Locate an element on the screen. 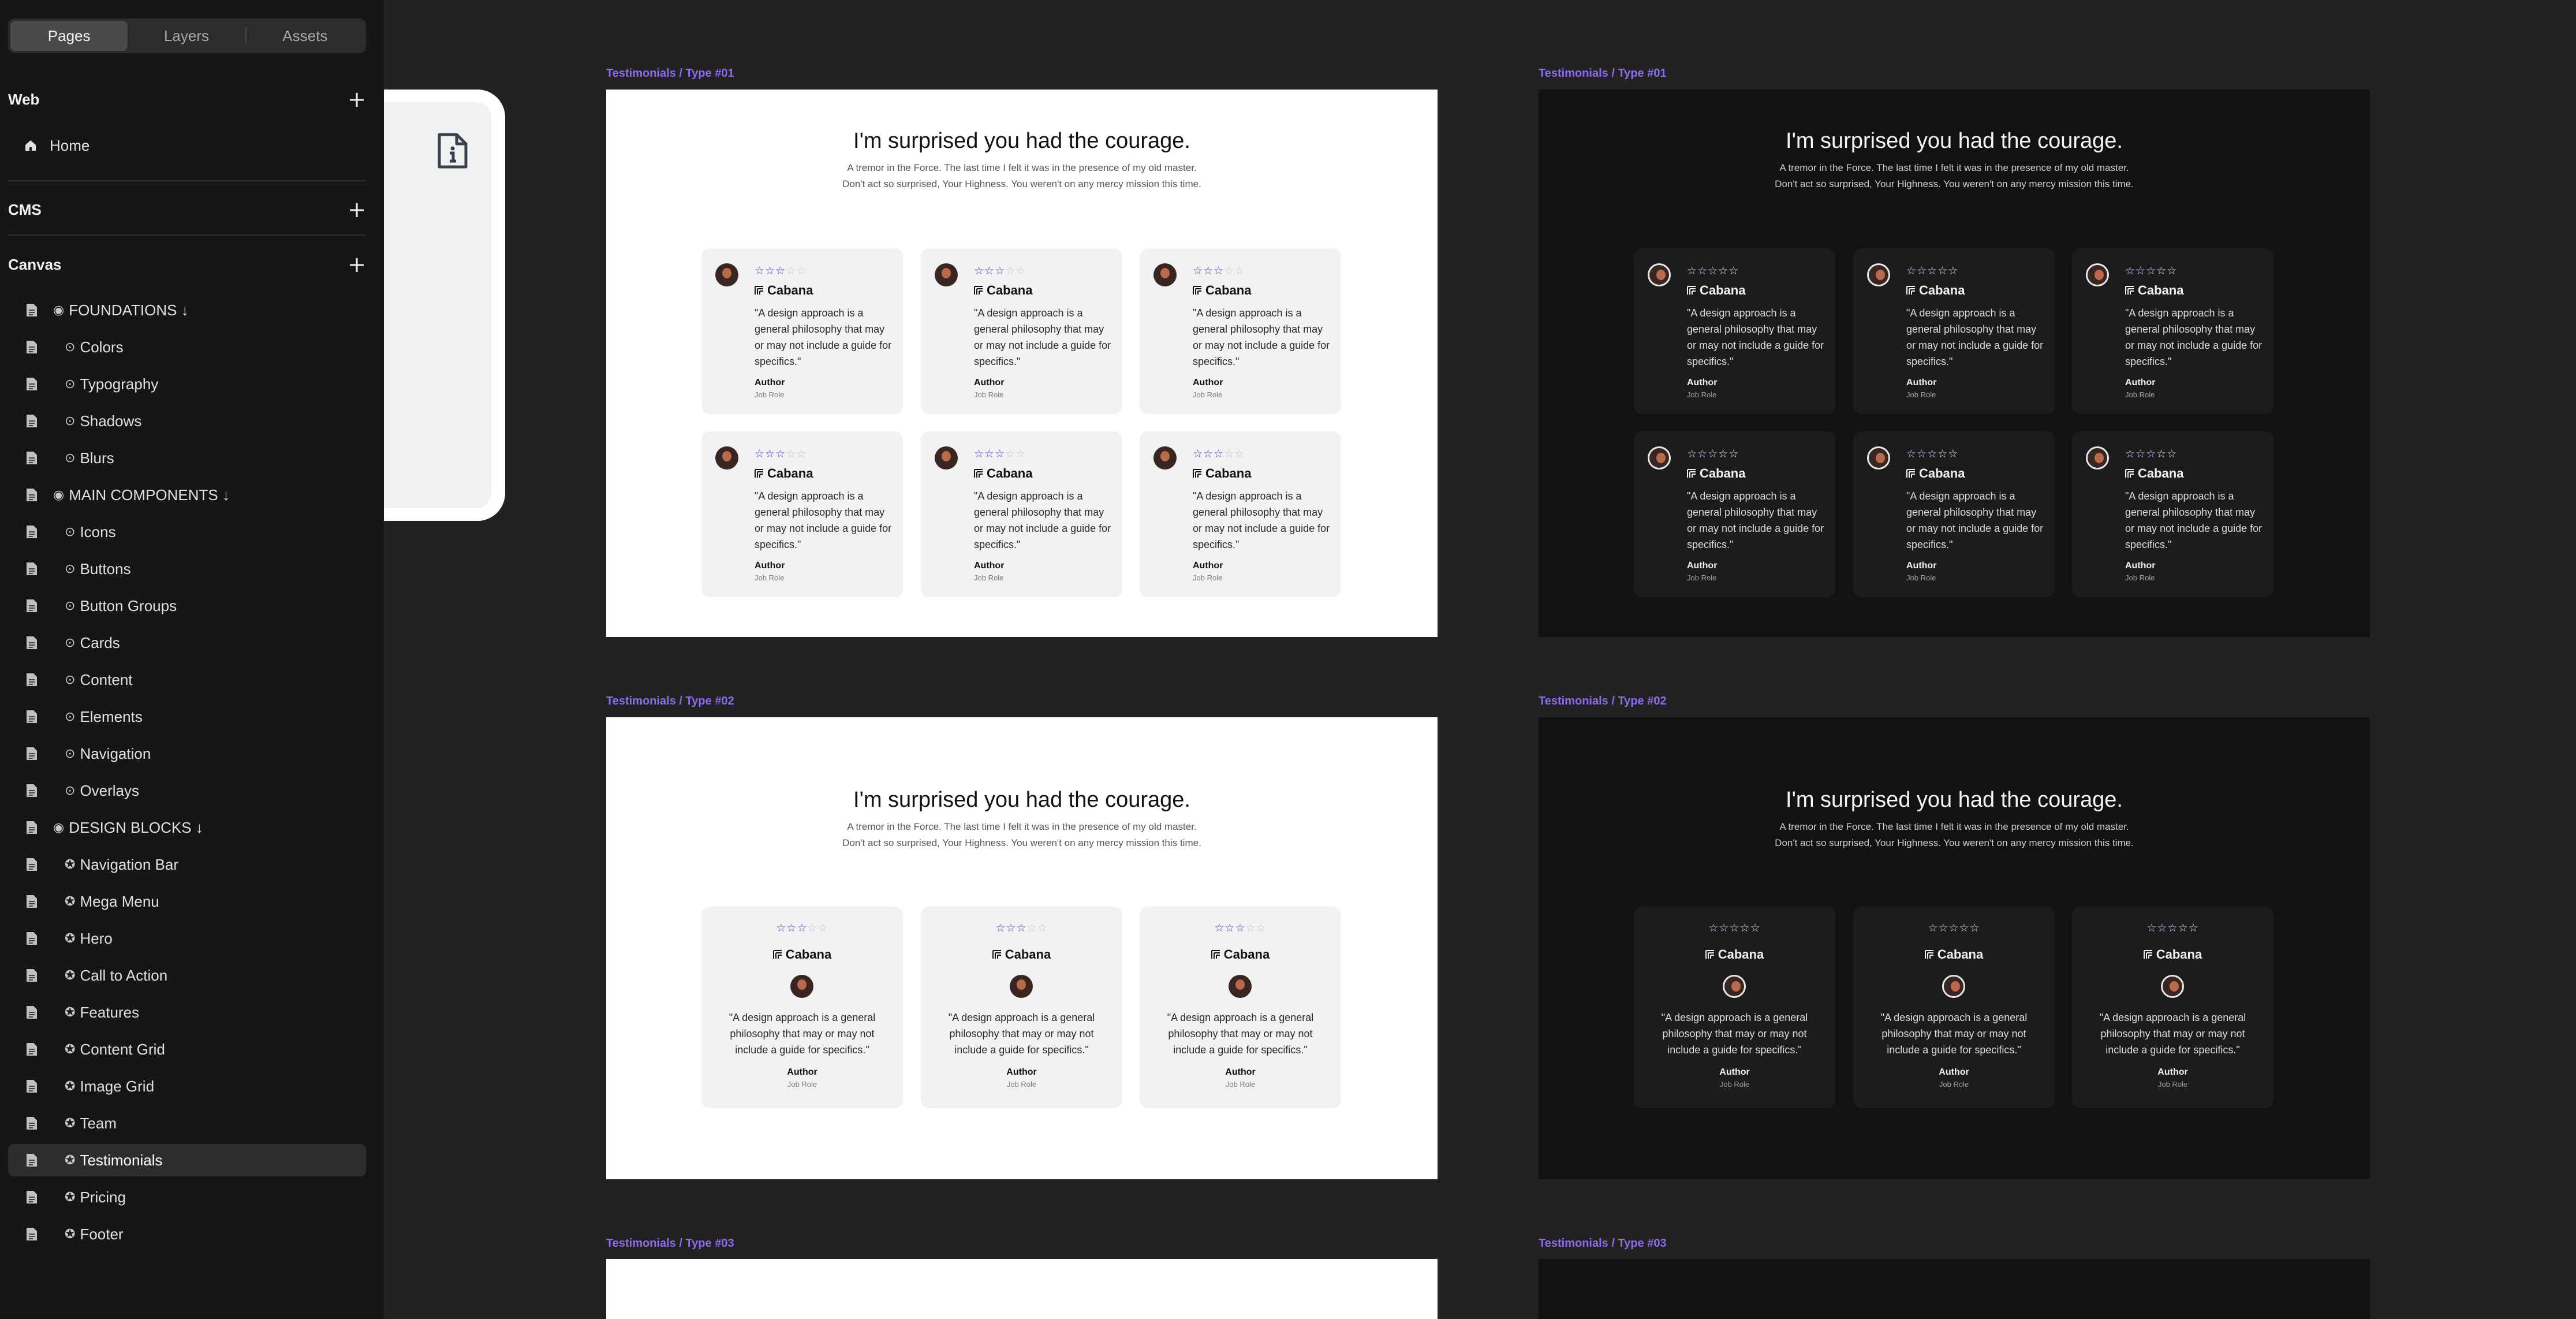 Image resolution: width=2576 pixels, height=1319 pixels. sidebar-item-icons: ⊙ Icons is located at coordinates (187, 532).